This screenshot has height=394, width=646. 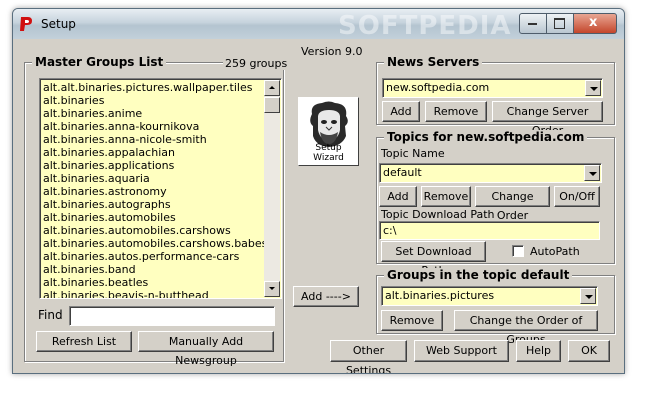 What do you see at coordinates (555, 251) in the screenshot?
I see `autopath-label: AutoPath` at bounding box center [555, 251].